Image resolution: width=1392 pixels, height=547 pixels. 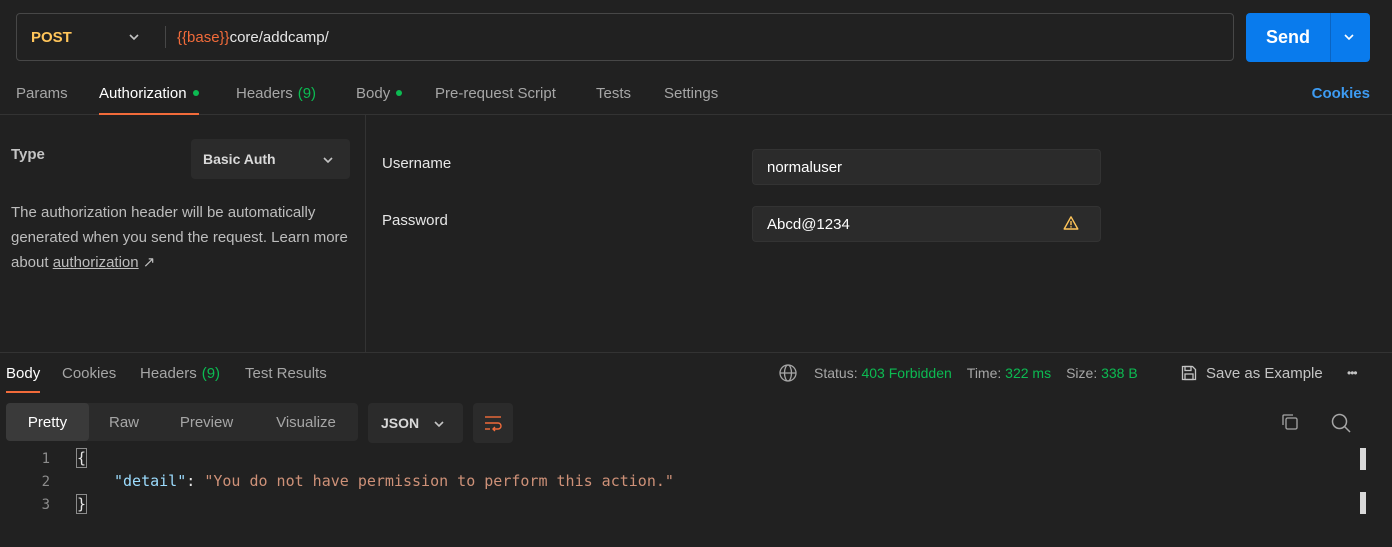 I want to click on response-tab-test-results-label: Test Results, so click(x=286, y=373).